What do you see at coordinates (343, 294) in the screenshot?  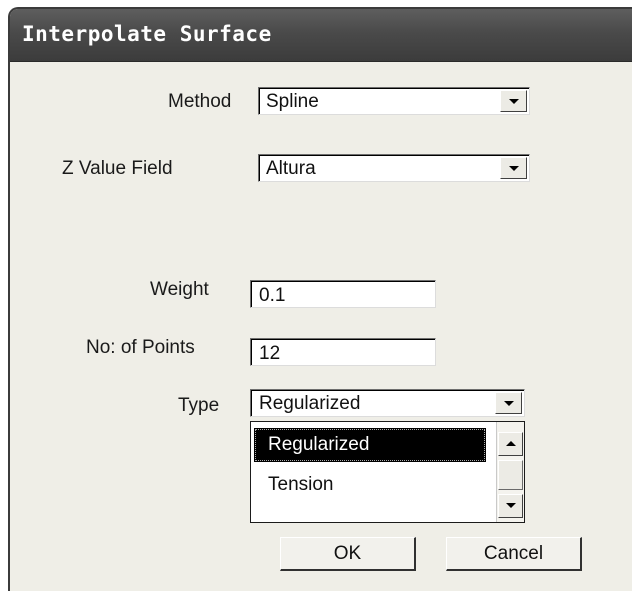 I see `weight-input: 0.1` at bounding box center [343, 294].